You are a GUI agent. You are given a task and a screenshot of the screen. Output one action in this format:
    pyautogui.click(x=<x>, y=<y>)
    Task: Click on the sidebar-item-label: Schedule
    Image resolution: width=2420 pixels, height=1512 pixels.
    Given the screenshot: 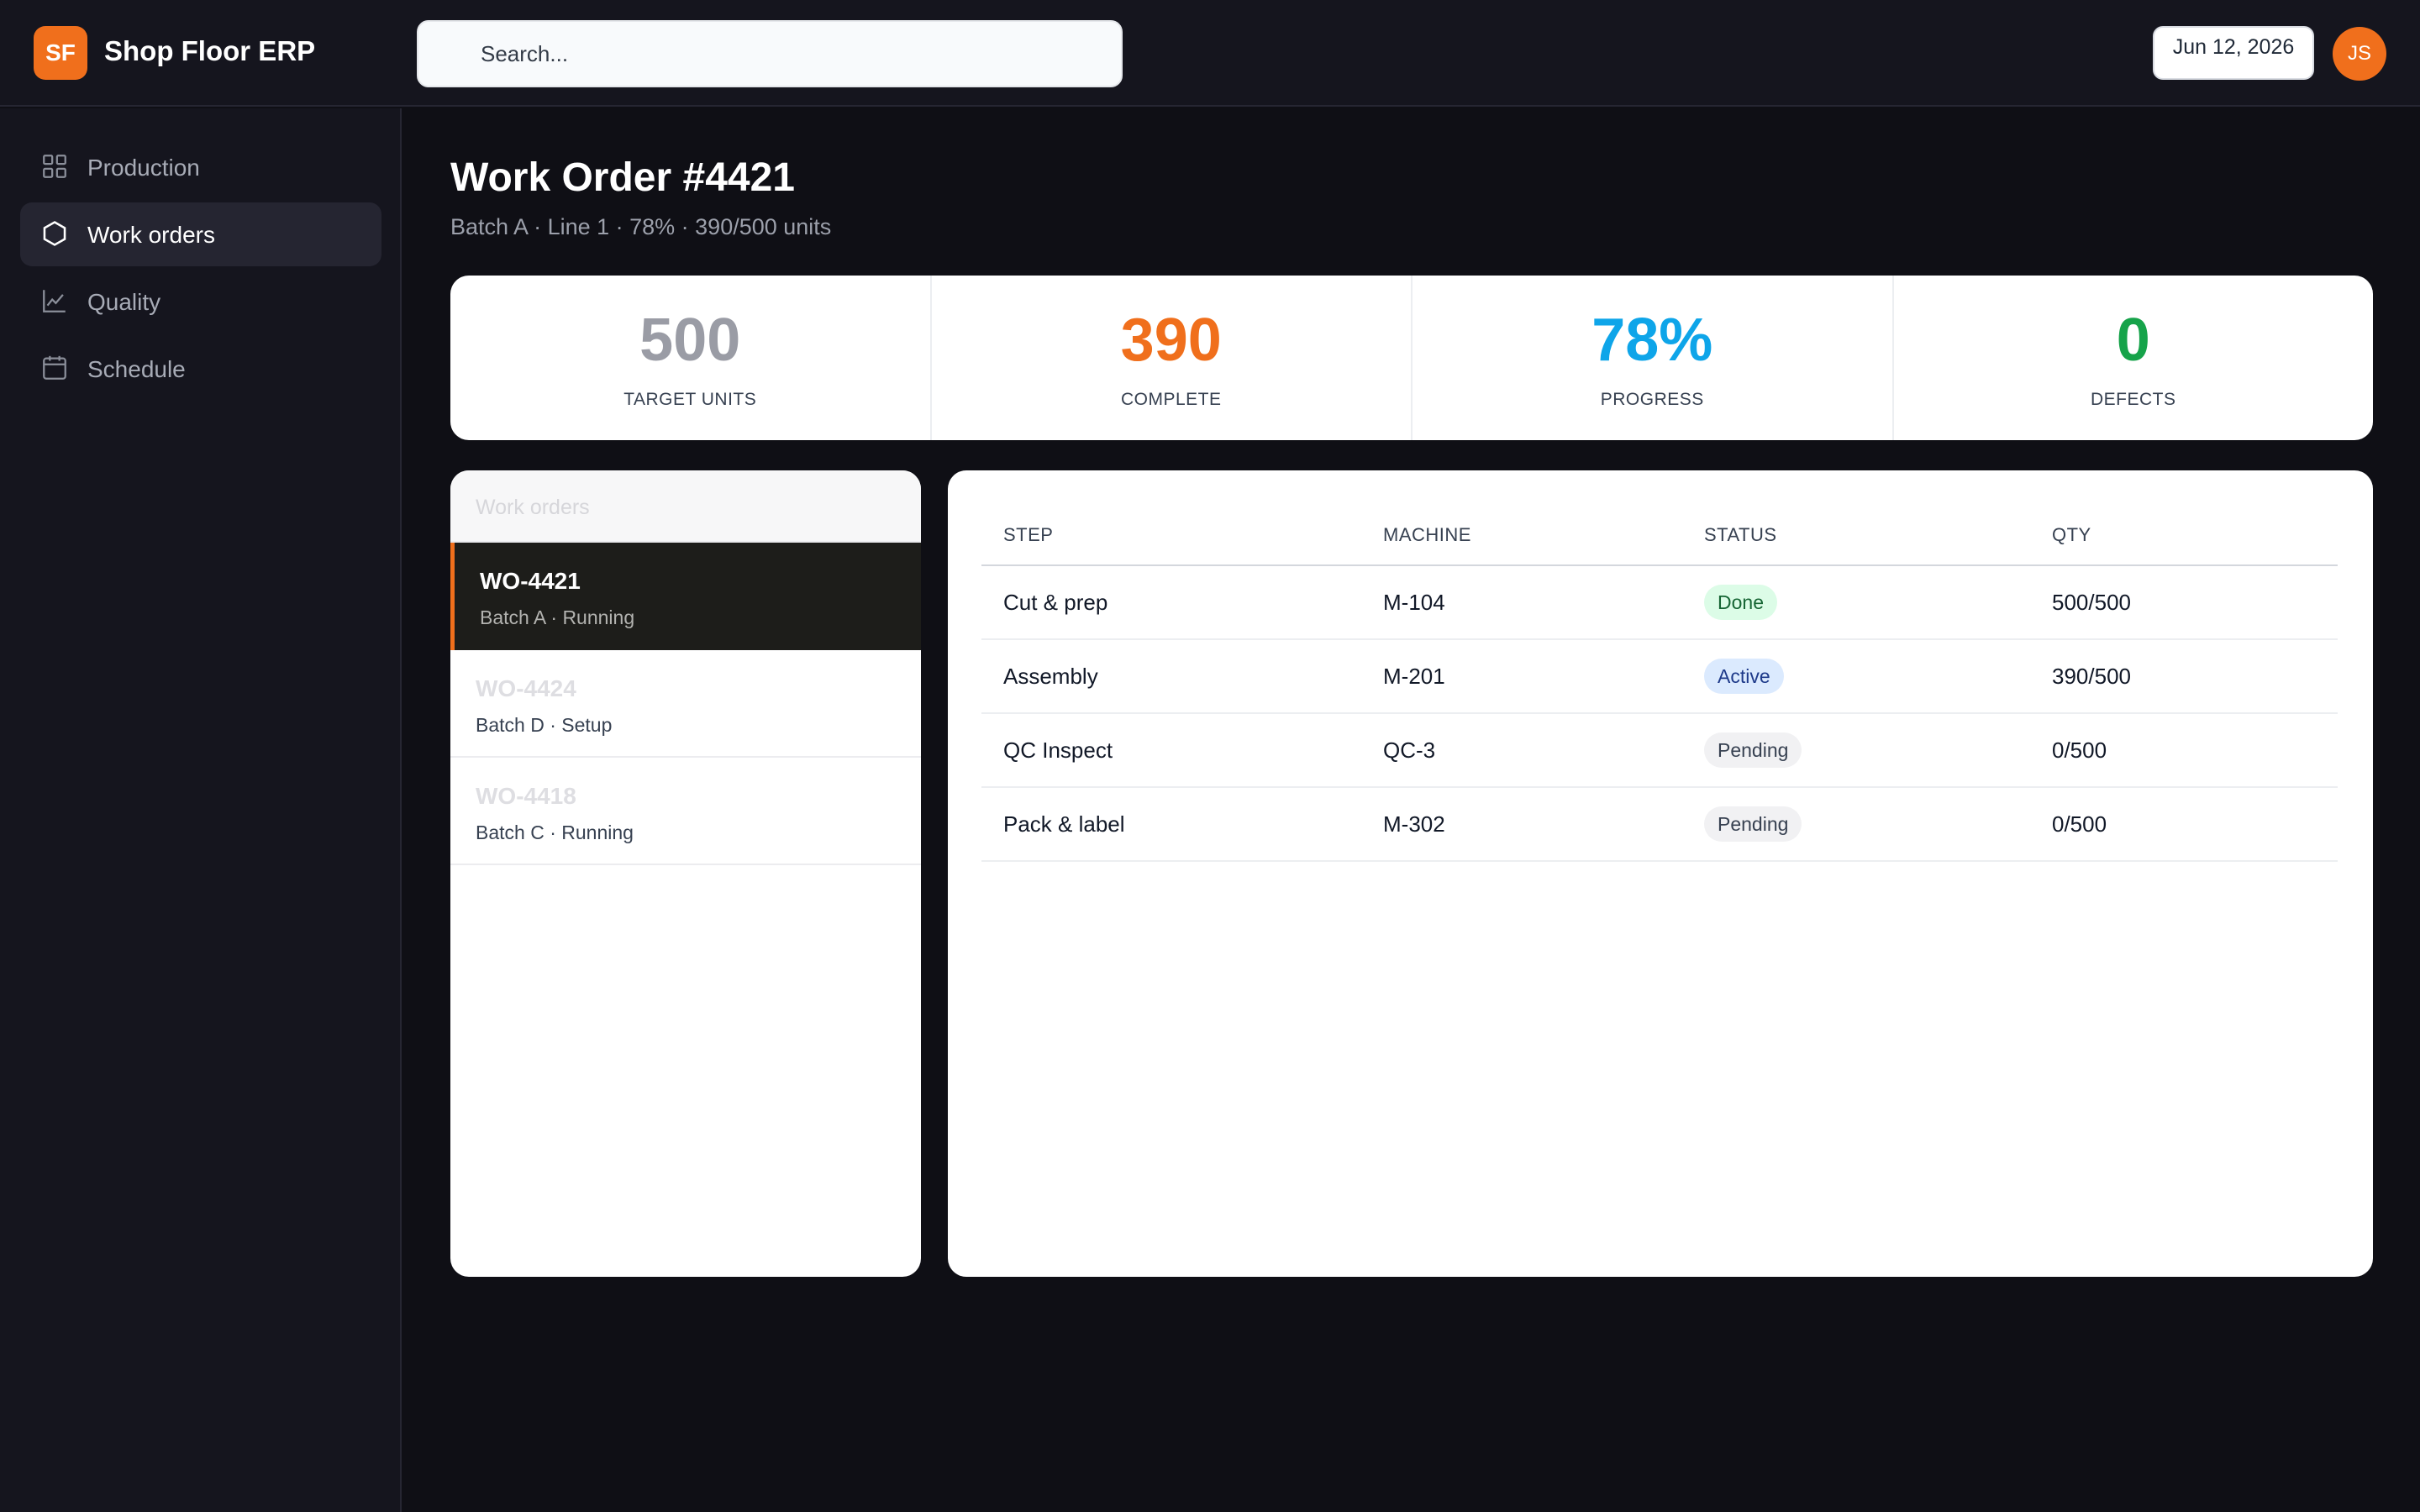 What is the action you would take?
    pyautogui.click(x=136, y=369)
    